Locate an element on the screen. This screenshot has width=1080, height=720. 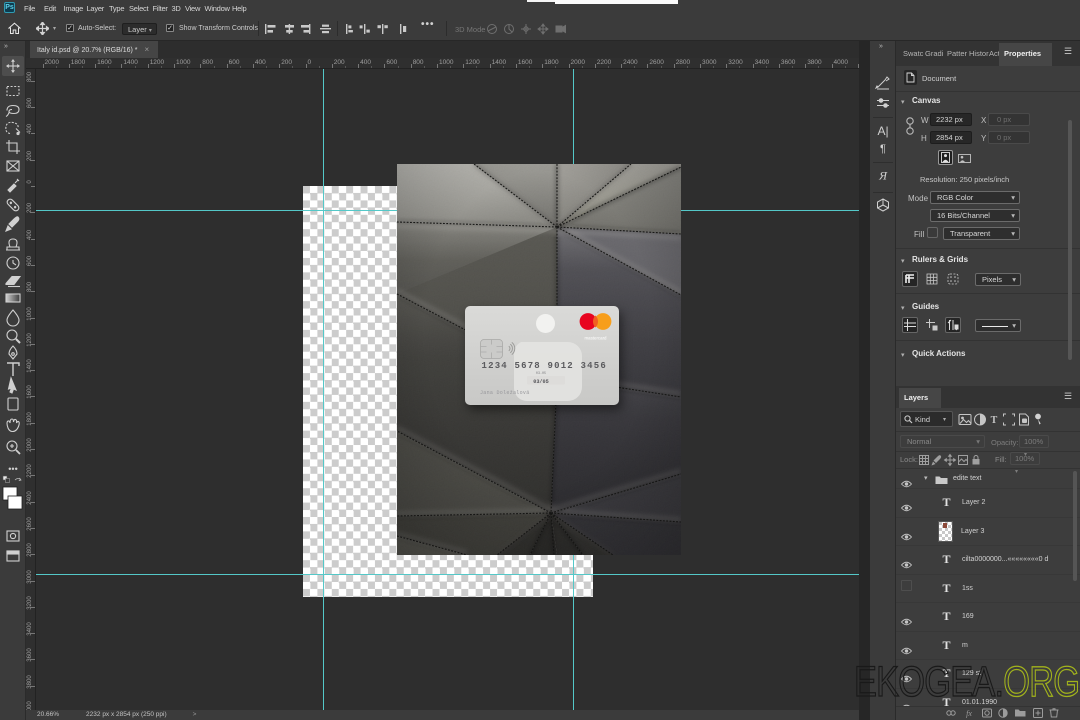
svg-text: 1234 5678 9012 3456 is located at coordinates (544, 366).